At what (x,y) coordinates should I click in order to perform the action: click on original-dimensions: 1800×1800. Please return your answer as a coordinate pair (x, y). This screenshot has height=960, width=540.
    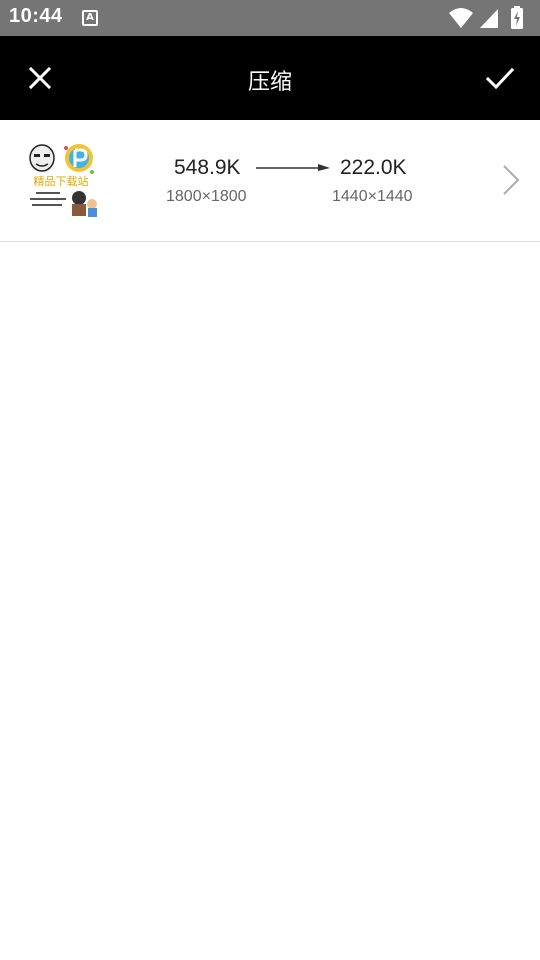
    Looking at the image, I should click on (206, 196).